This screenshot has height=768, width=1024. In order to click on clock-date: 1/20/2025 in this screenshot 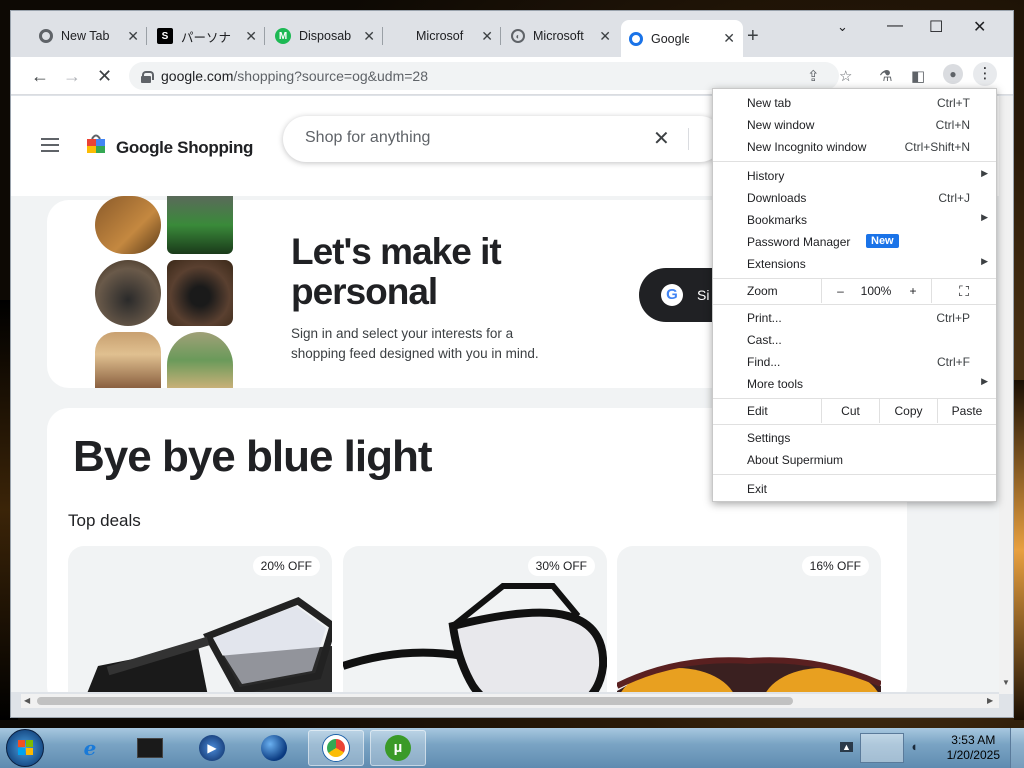, I will do `click(973, 755)`.